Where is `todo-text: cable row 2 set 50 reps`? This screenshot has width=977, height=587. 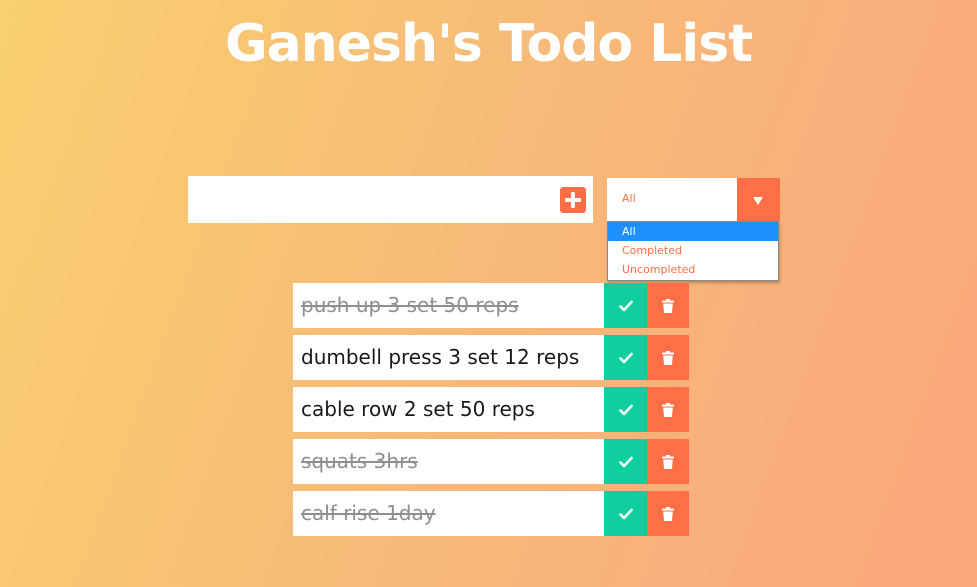
todo-text: cable row 2 set 50 reps is located at coordinates (448, 409).